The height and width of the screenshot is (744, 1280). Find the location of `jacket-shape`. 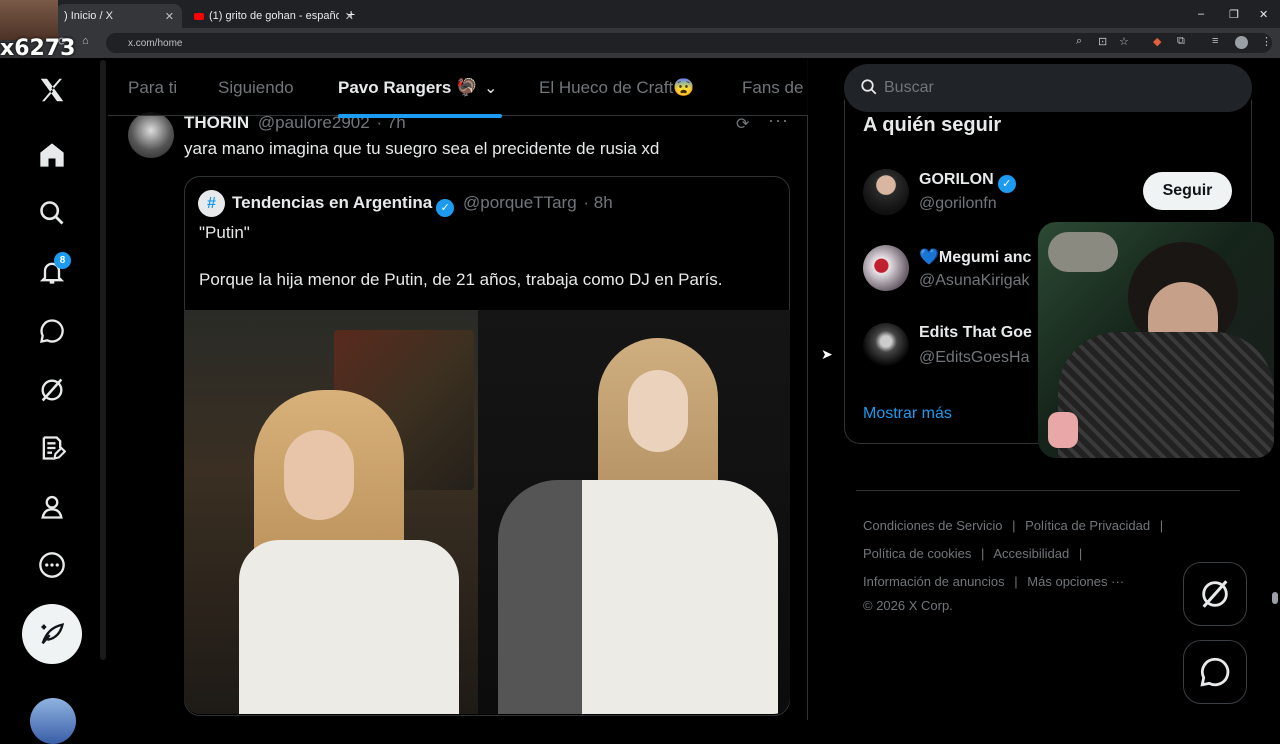

jacket-shape is located at coordinates (638, 597).